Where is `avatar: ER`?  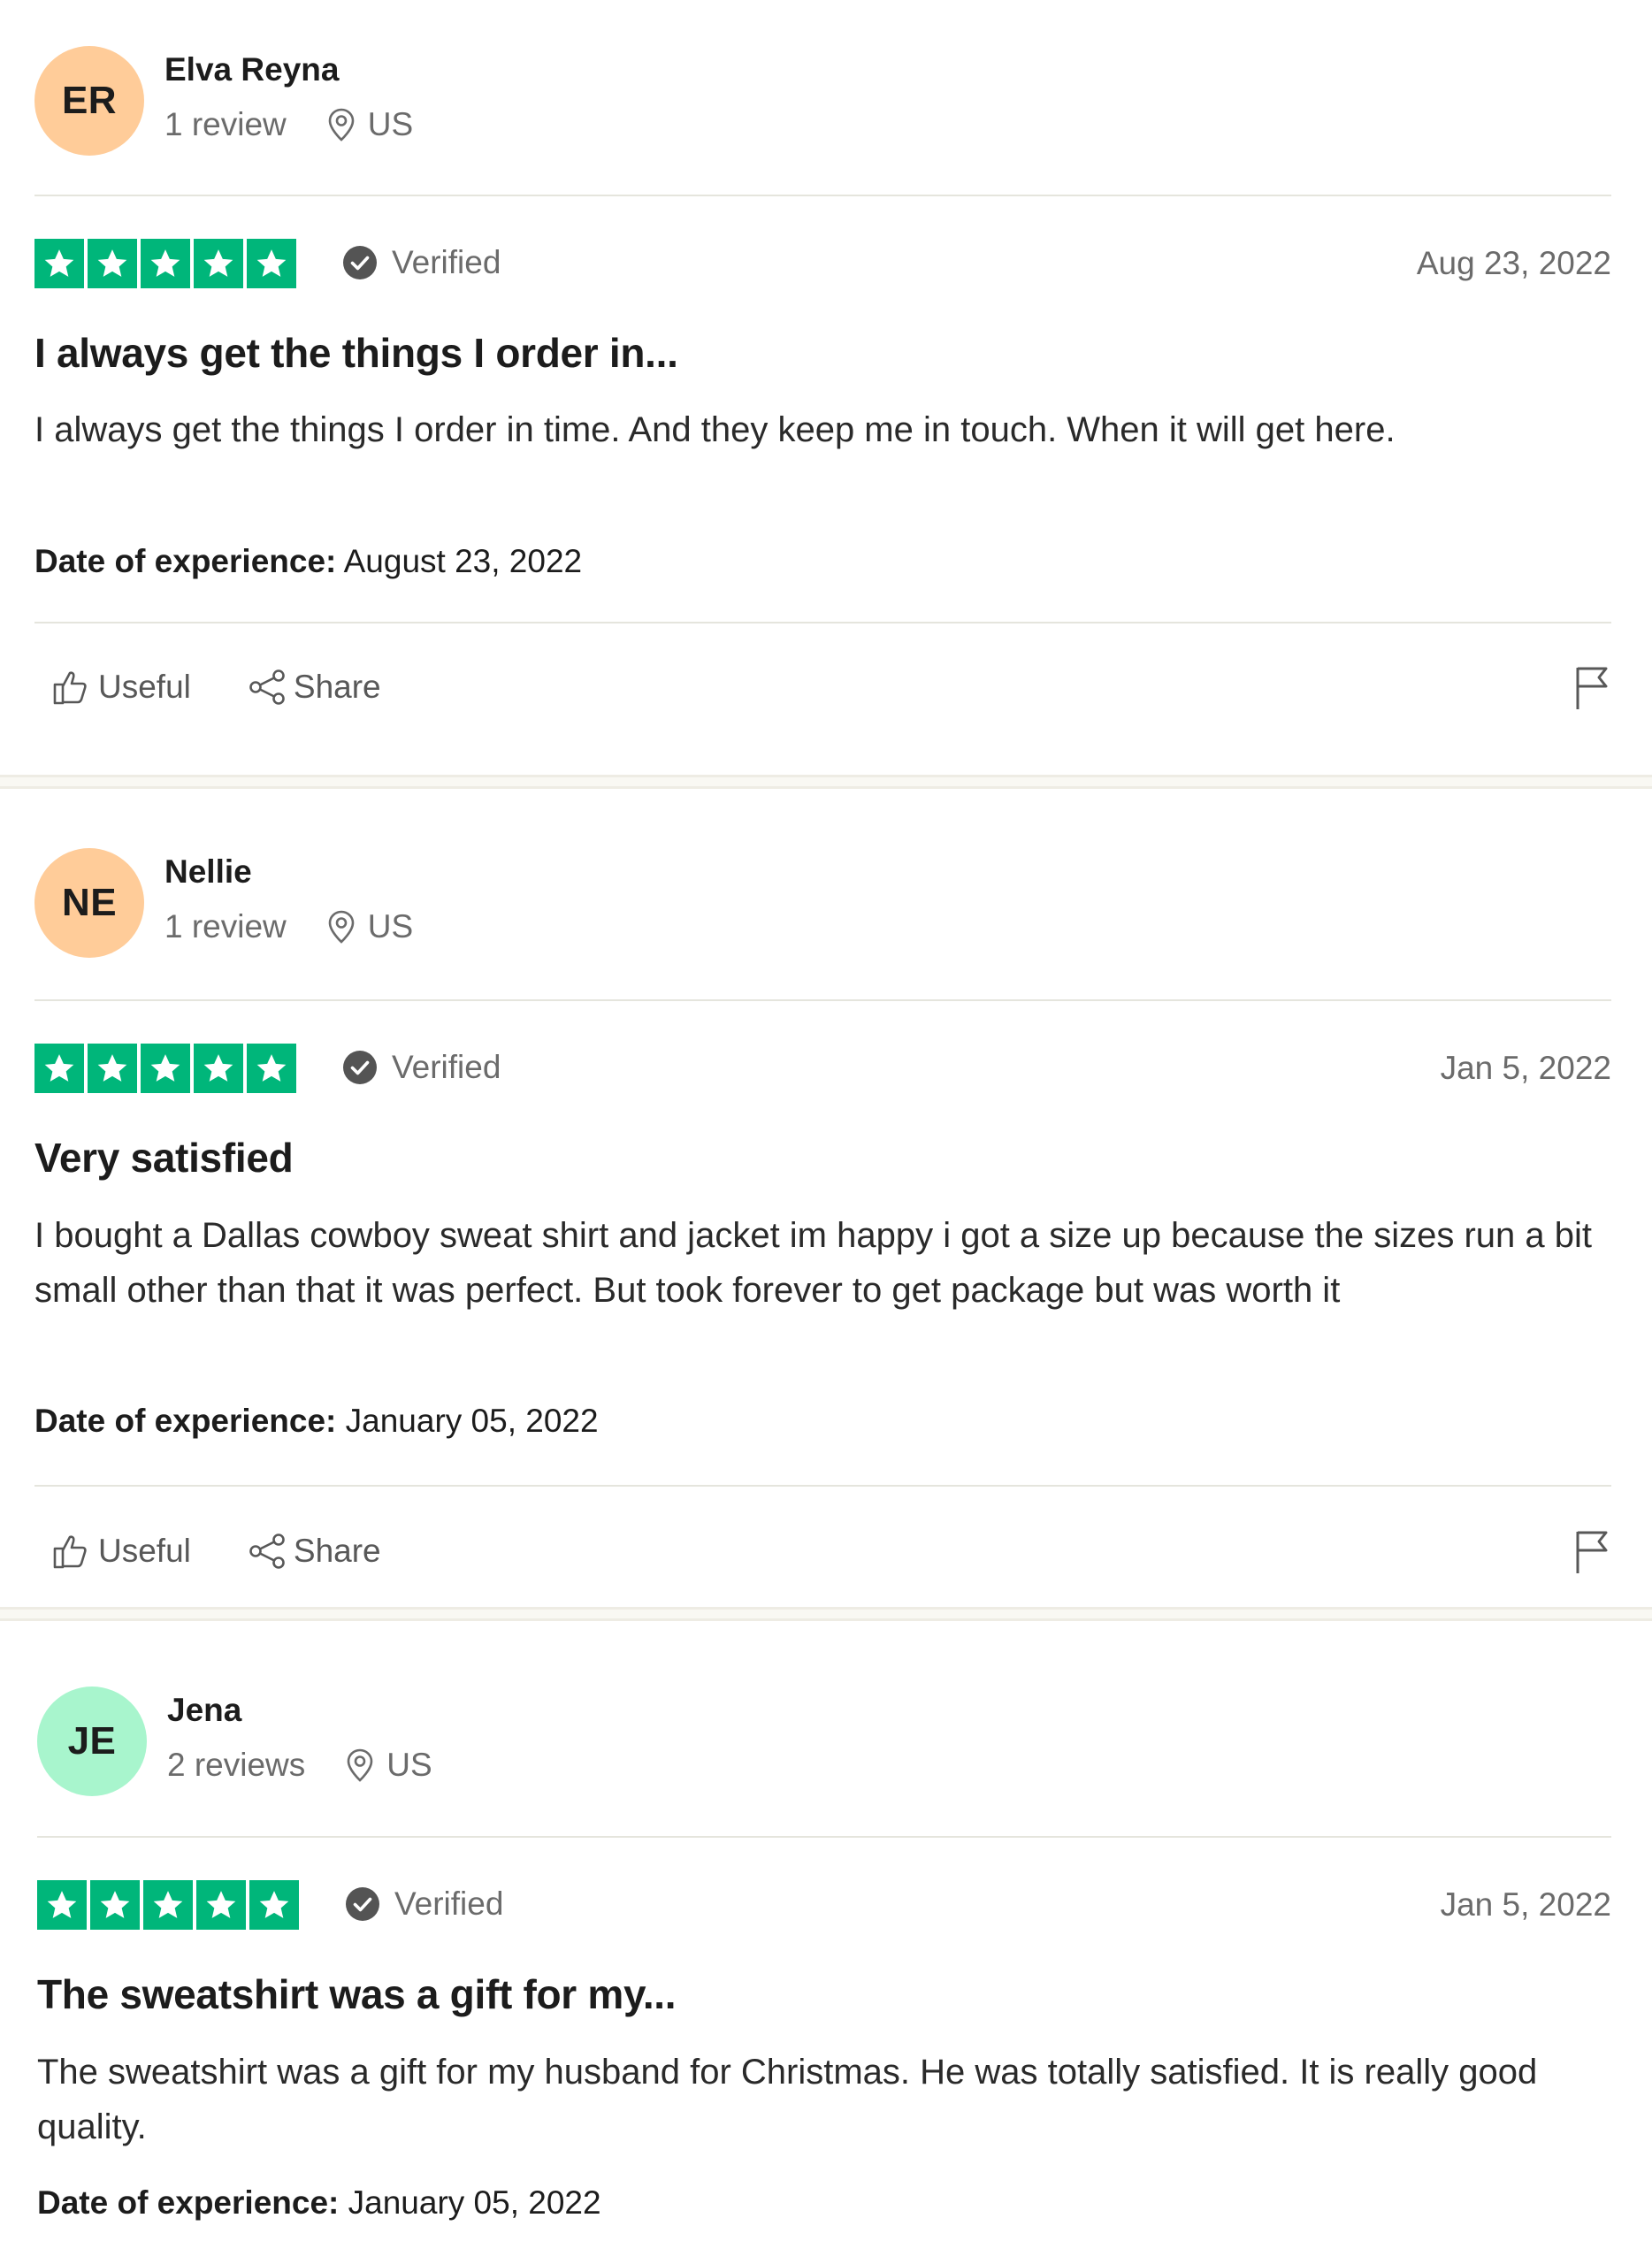
avatar: ER is located at coordinates (89, 101).